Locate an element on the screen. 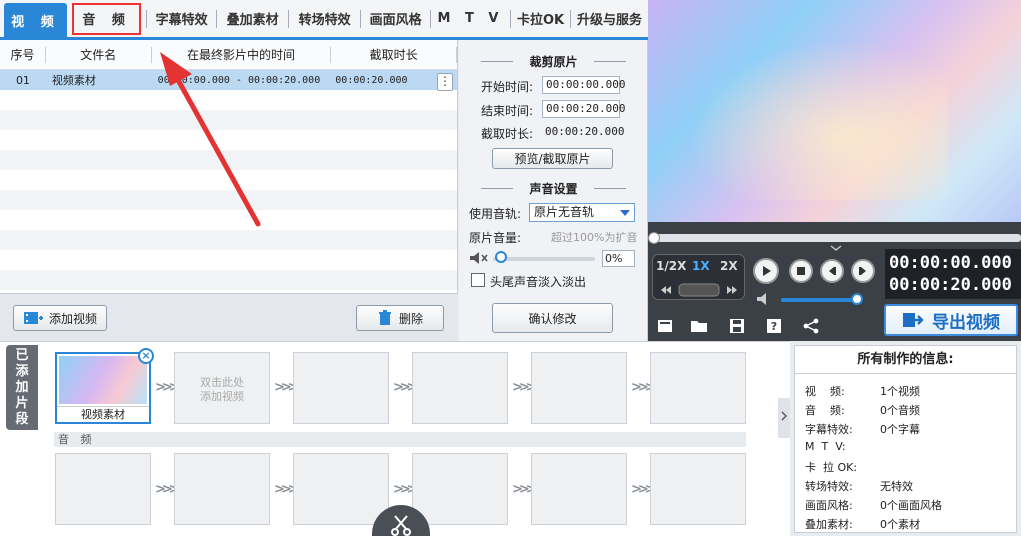 Image resolution: width=1021 pixels, height=536 pixels. remove-clip-button: × is located at coordinates (146, 356).